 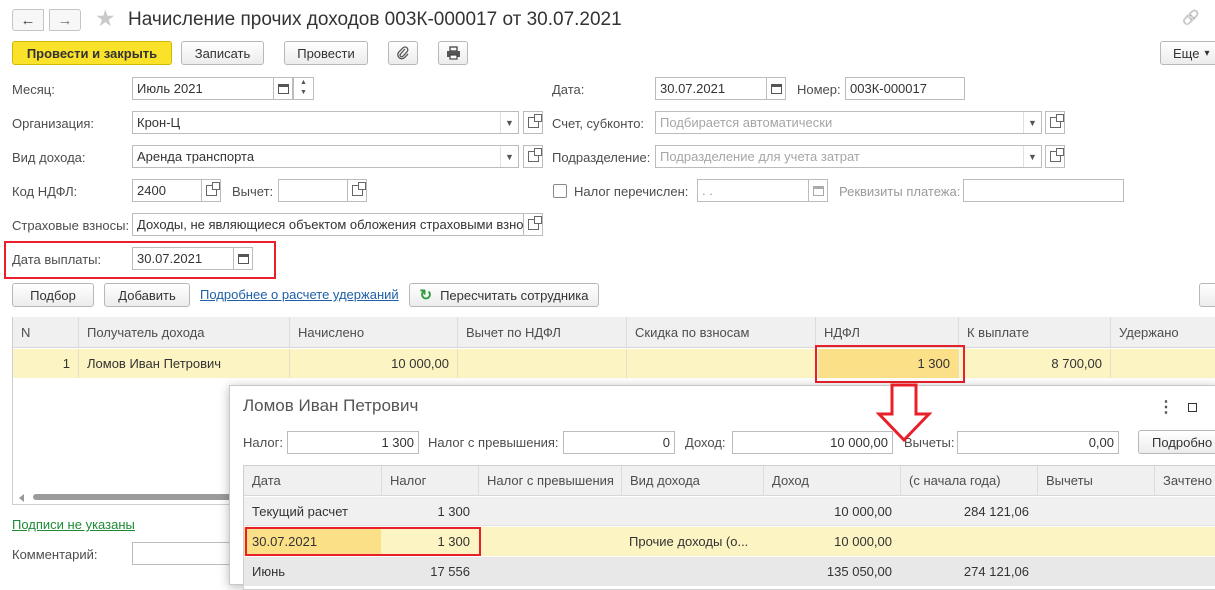 I want to click on subdivision-dropdown-icon: ▼, so click(x=1032, y=156).